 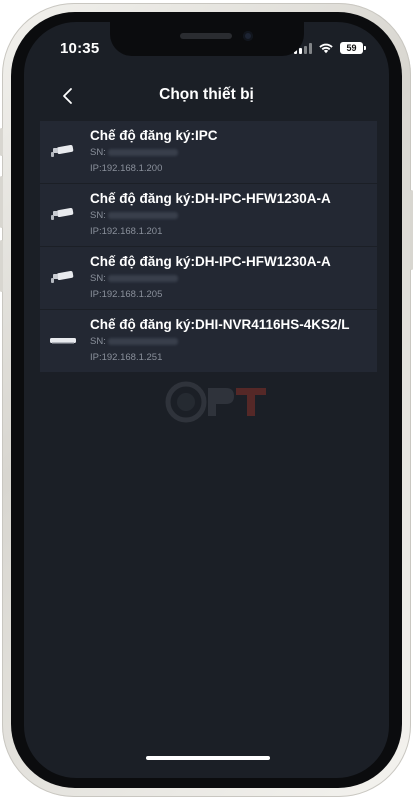 I want to click on earpiece-speaker, so click(x=206, y=36).